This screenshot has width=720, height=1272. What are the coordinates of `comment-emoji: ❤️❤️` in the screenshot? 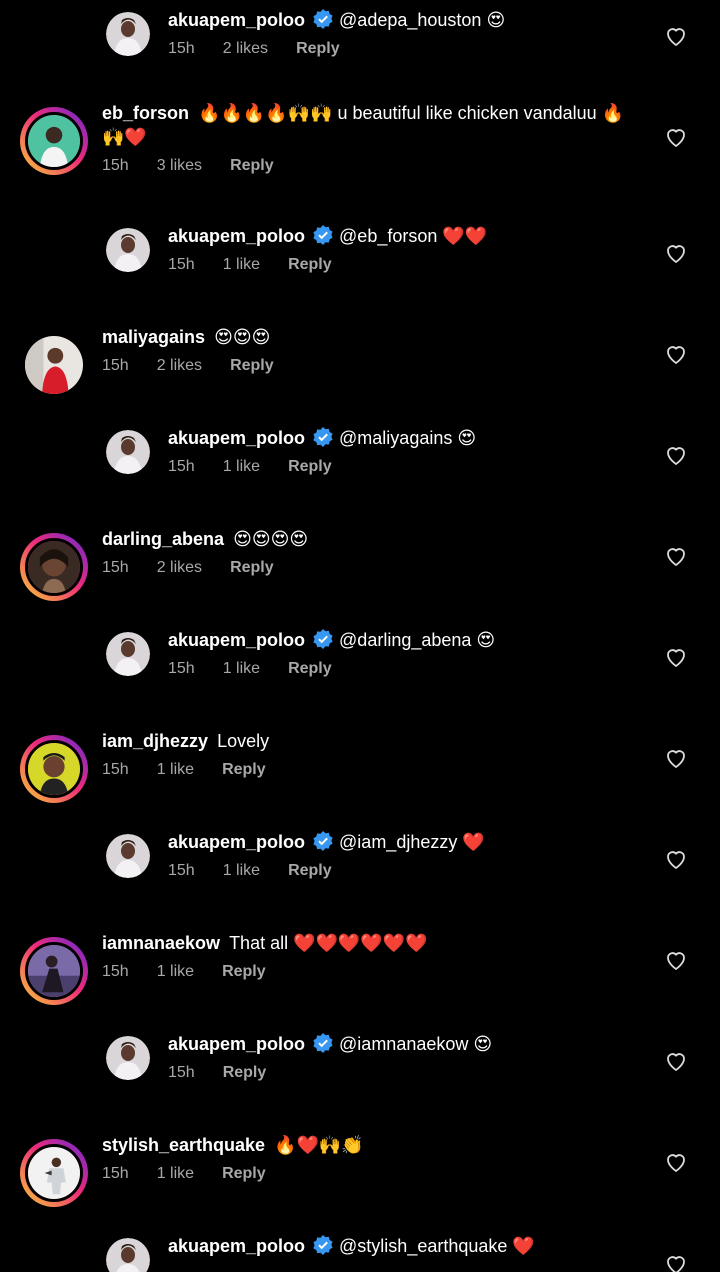 It's located at (465, 236).